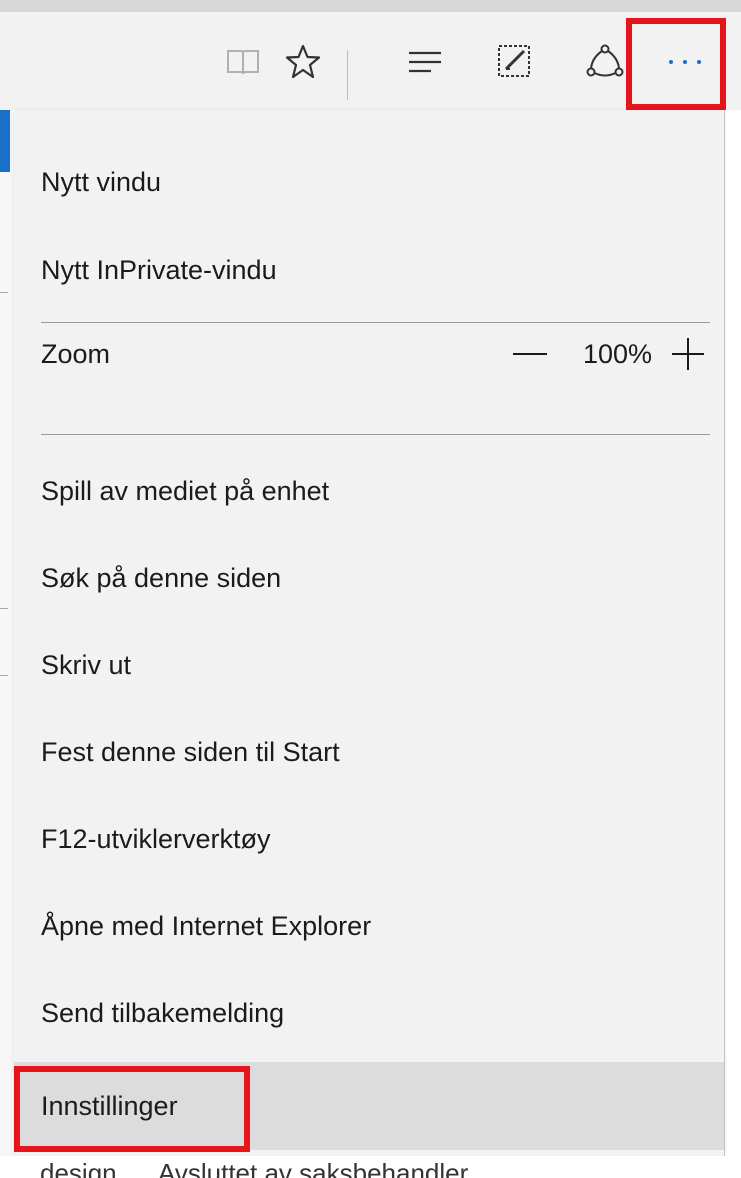  What do you see at coordinates (369, 752) in the screenshot?
I see `menu-item-pin-to-start: Fest denne siden til Start` at bounding box center [369, 752].